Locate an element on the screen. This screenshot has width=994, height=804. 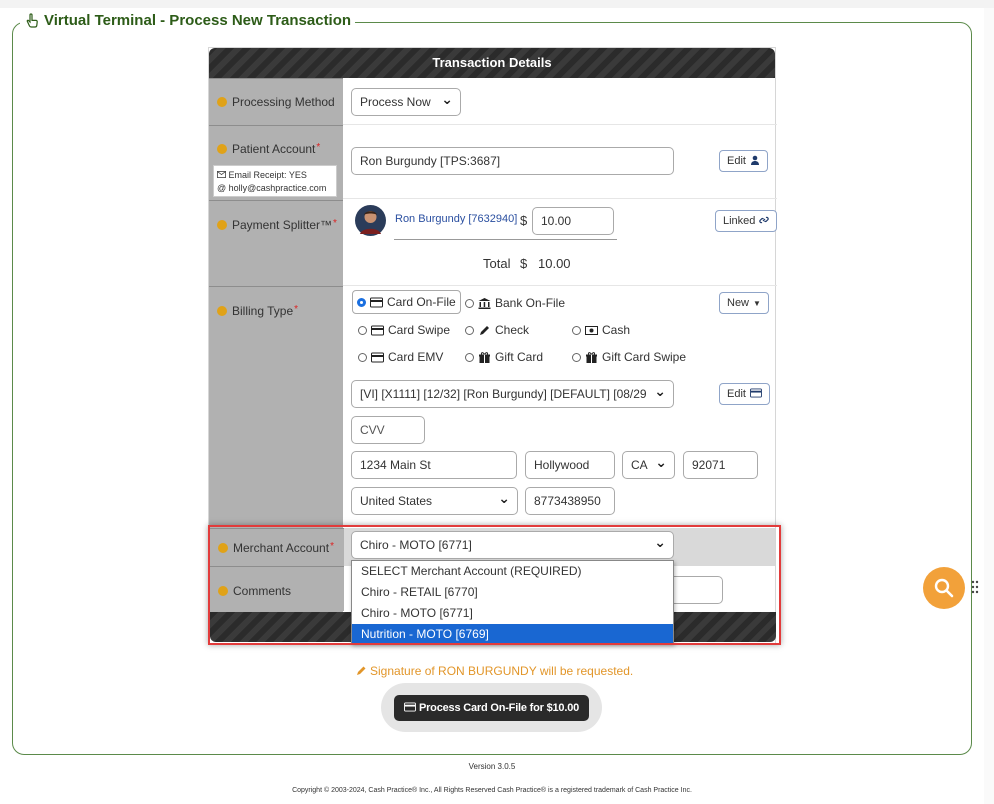
page-scrollbar is located at coordinates (989, 406).